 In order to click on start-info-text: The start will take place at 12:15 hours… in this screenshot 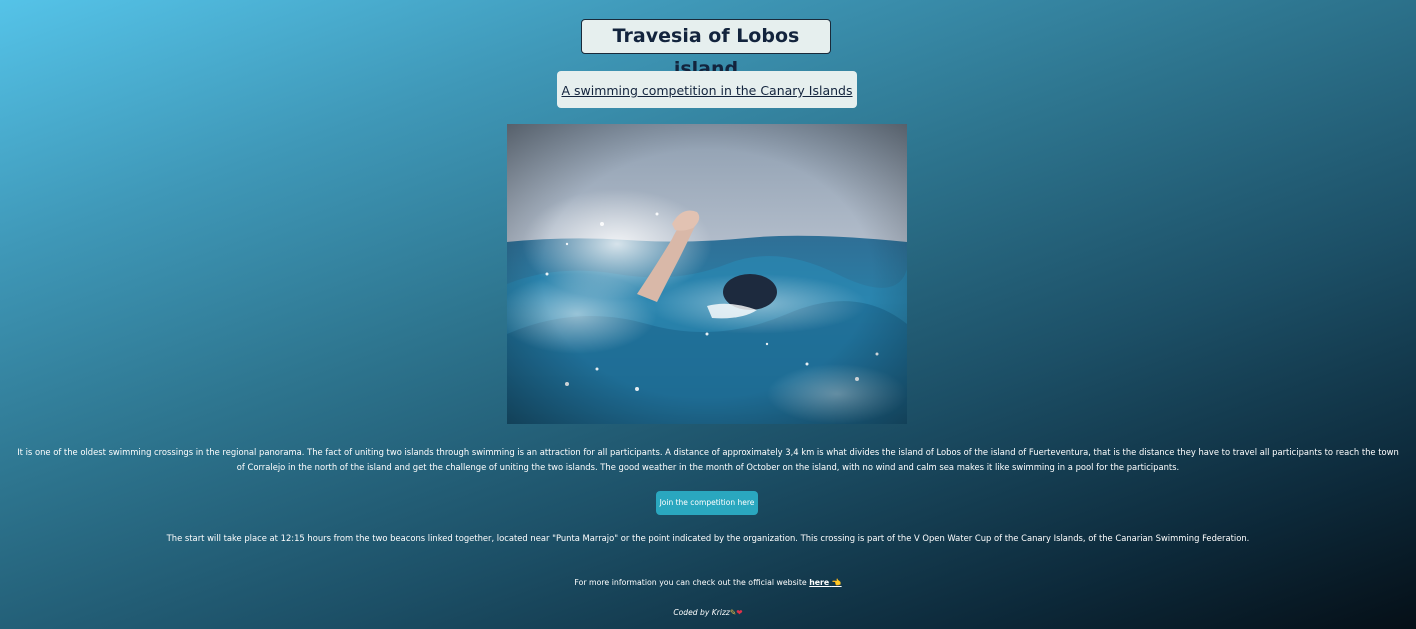, I will do `click(708, 538)`.